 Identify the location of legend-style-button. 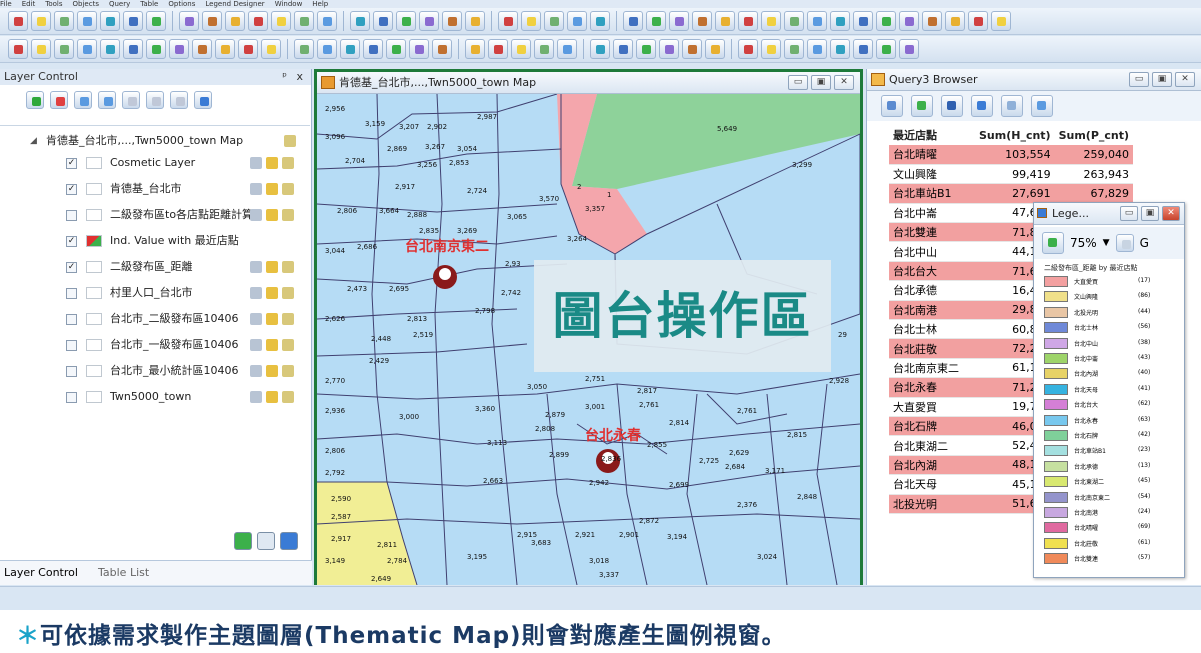
(1124, 243).